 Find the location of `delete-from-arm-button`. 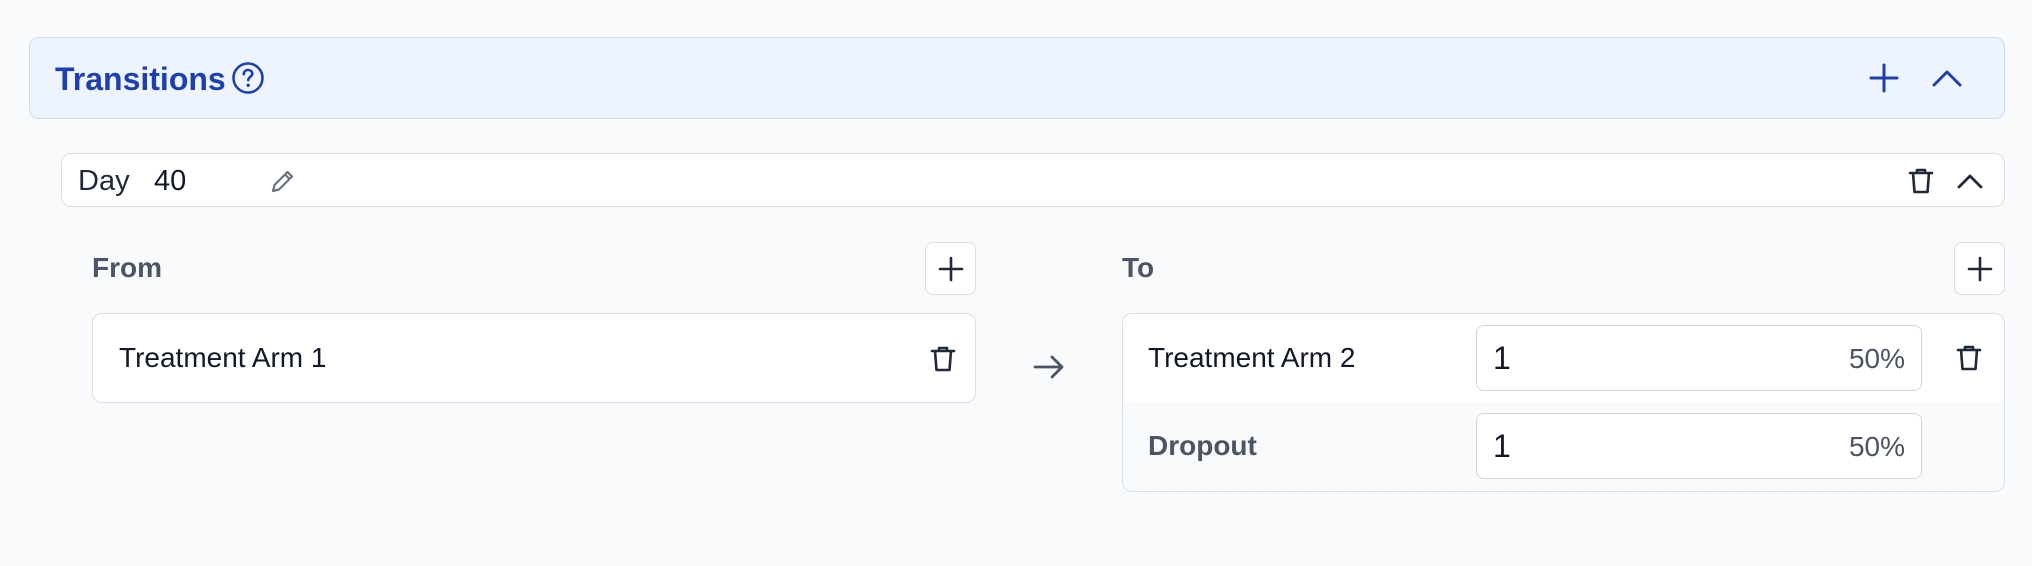

delete-from-arm-button is located at coordinates (943, 359).